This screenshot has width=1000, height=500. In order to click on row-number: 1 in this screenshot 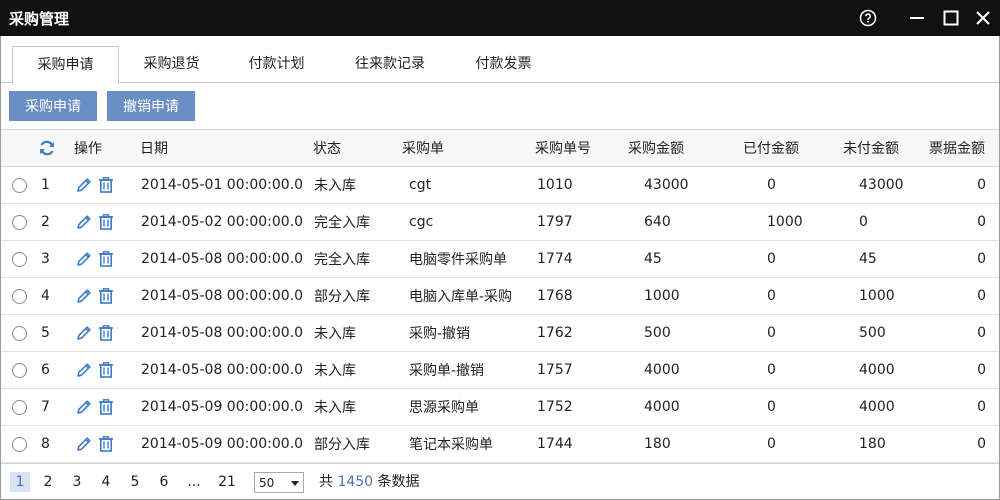, I will do `click(45, 185)`.